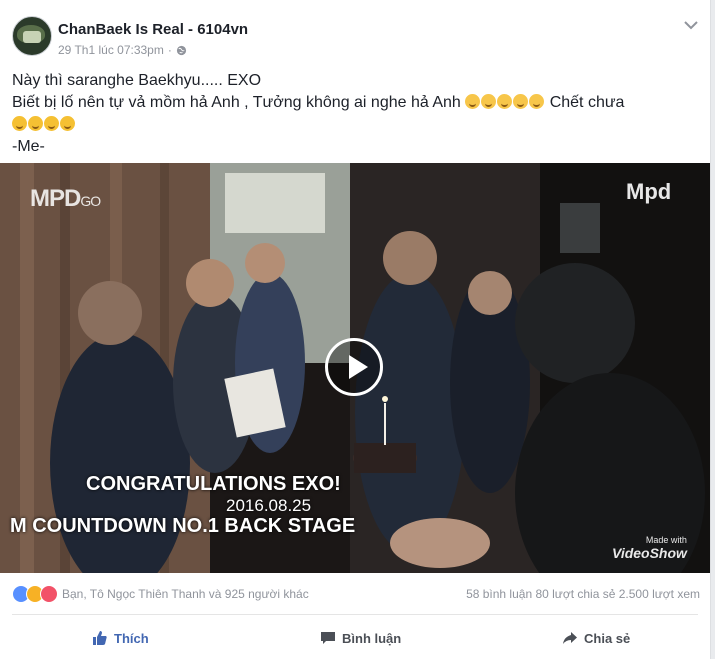 This screenshot has height=659, width=715. I want to click on unamused-emoji-group, so click(507, 102).